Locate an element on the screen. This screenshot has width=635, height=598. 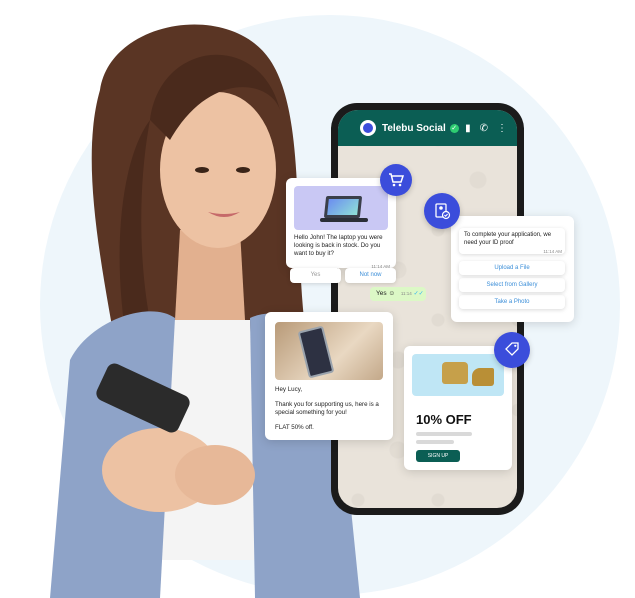
verified-icon: ✓ is located at coordinates (454, 128).